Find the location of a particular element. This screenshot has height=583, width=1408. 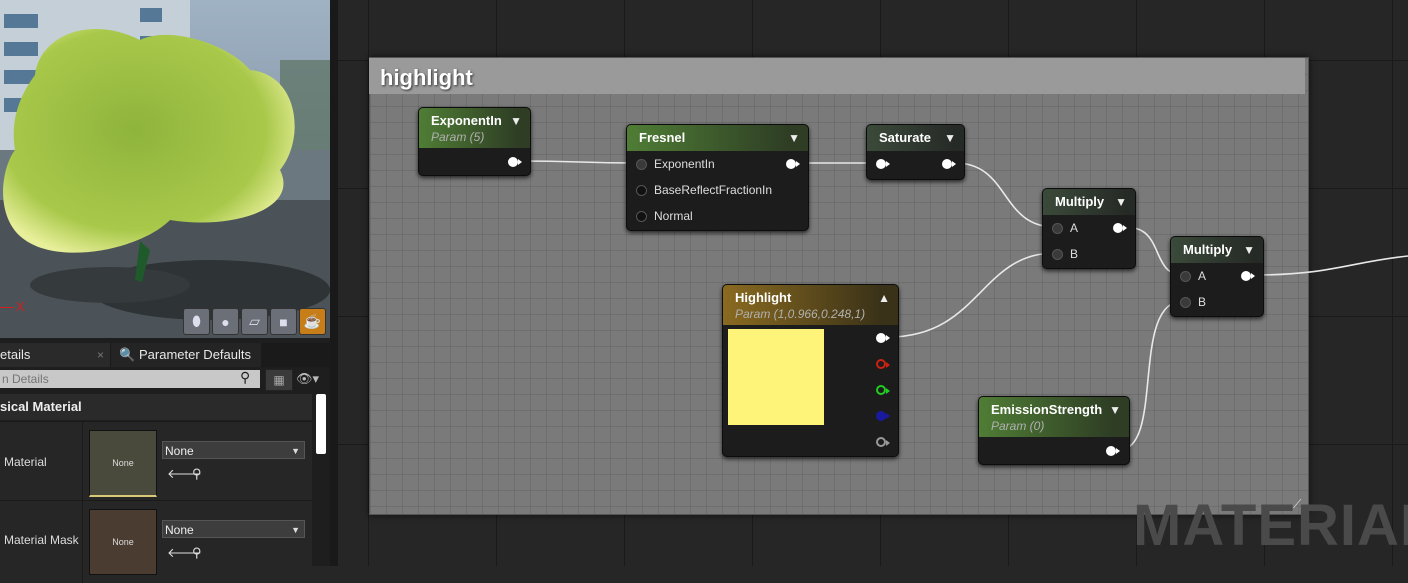

node-saturate: Saturate ▼ is located at coordinates (915, 152).